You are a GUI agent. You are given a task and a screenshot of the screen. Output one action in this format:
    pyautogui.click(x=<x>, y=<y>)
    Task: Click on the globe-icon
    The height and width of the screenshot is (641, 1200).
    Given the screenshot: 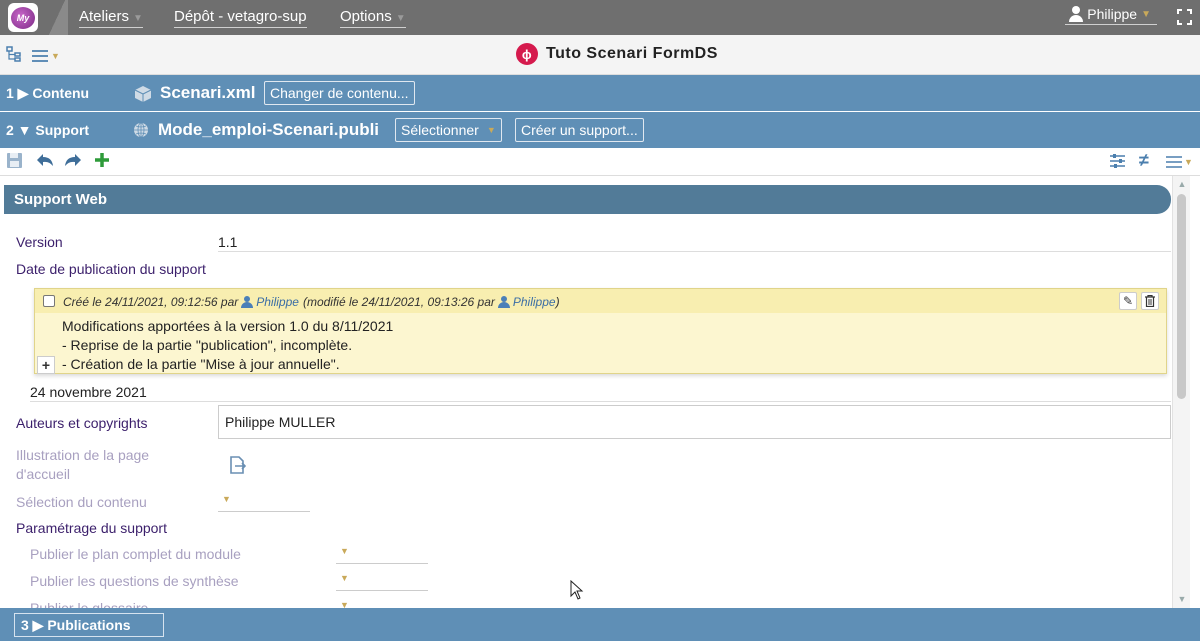 What is the action you would take?
    pyautogui.click(x=141, y=130)
    